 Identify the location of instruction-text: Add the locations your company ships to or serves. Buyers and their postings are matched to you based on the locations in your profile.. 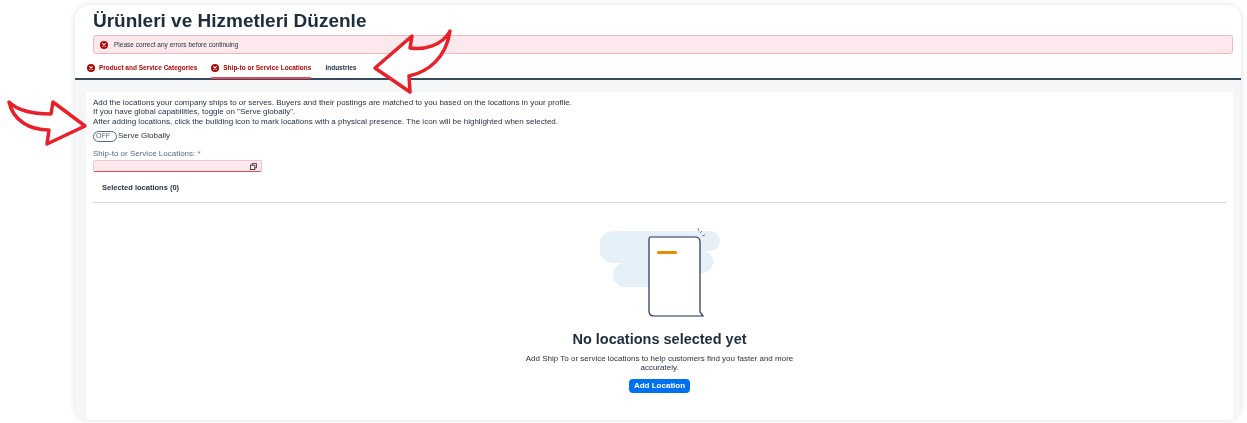
(333, 102).